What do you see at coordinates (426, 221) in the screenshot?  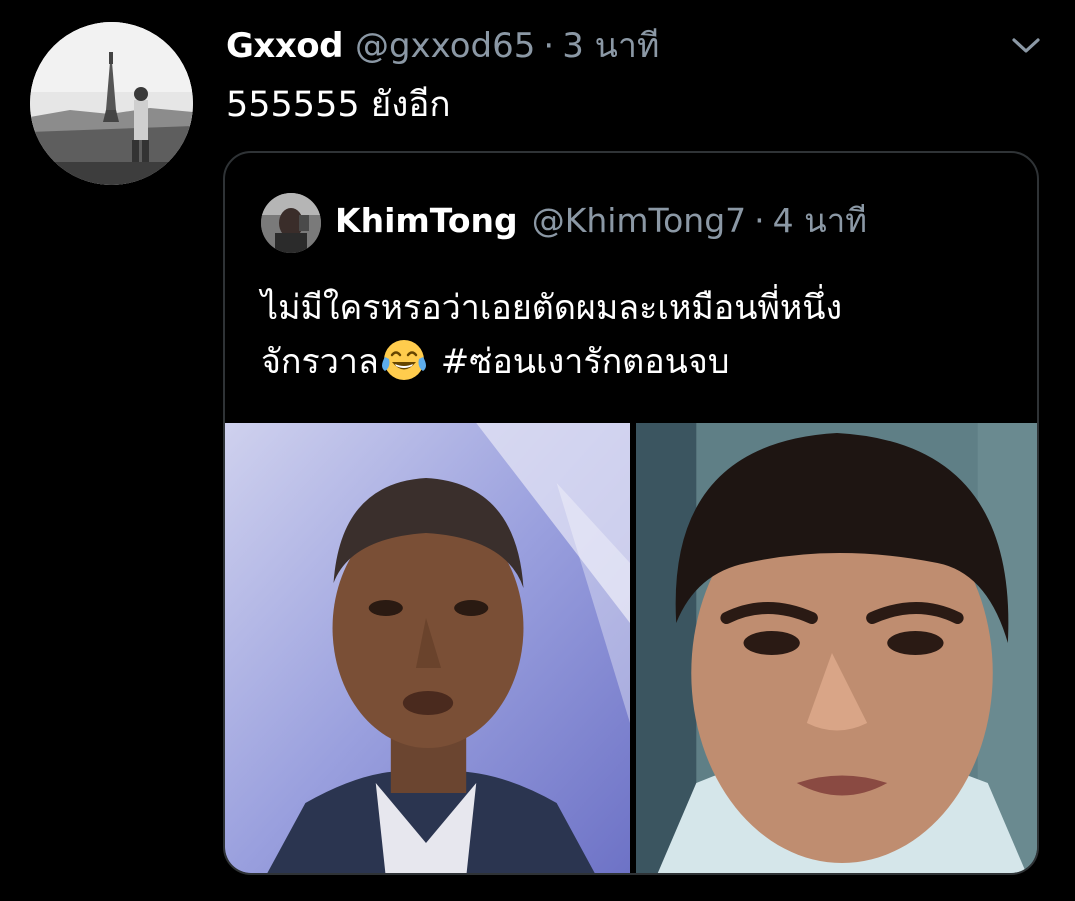 I see `quoted-display-name: KhimTong` at bounding box center [426, 221].